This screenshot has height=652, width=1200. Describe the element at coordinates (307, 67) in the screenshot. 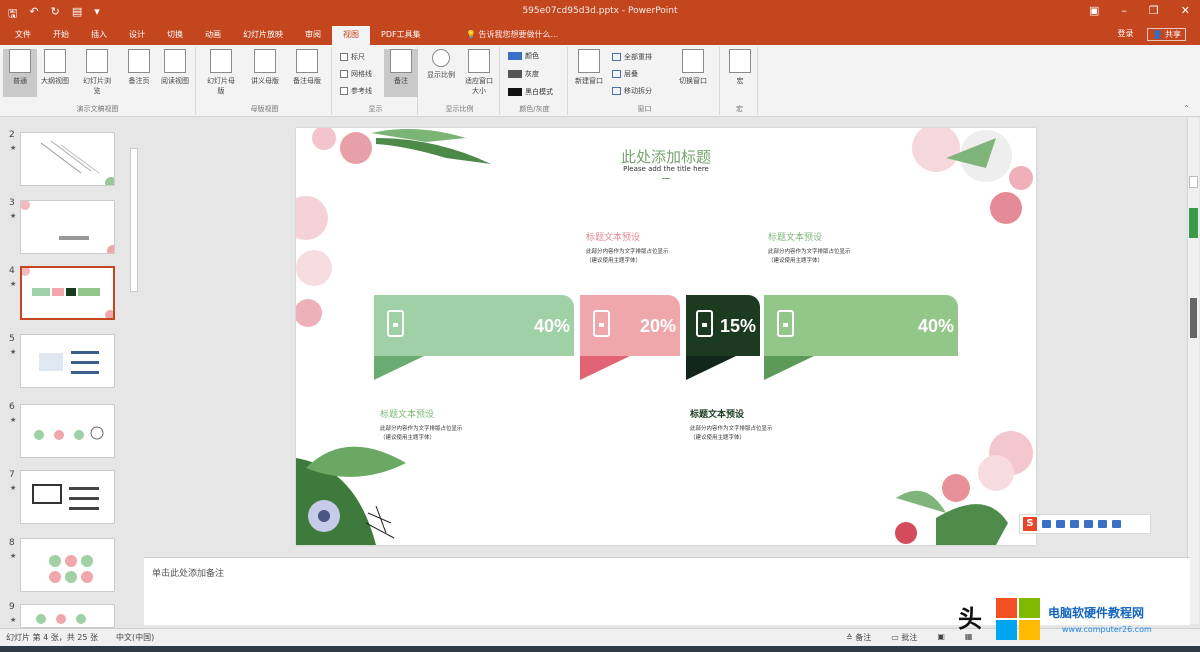

I see `notes-master-button: 备注母版` at that location.